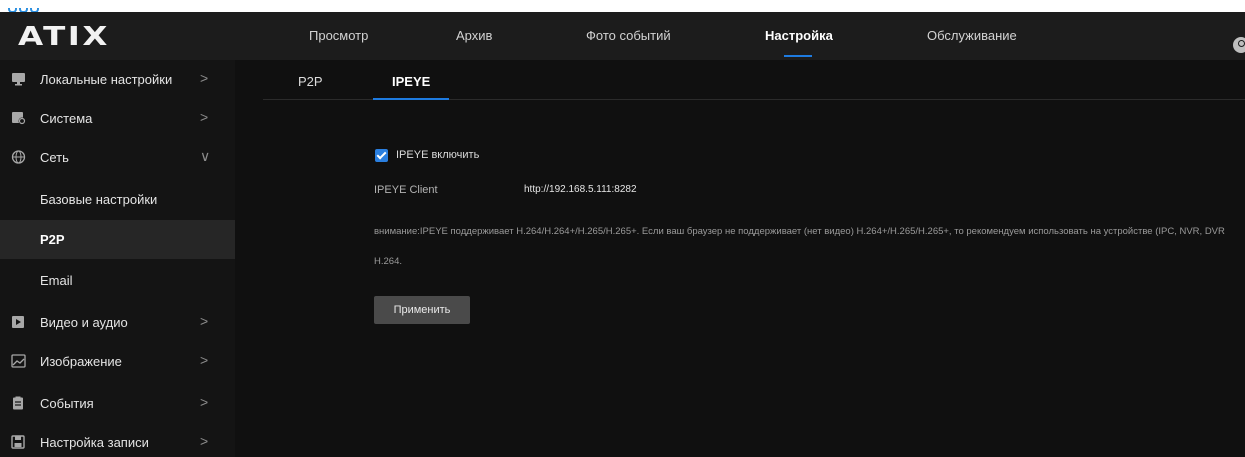  What do you see at coordinates (798, 56) in the screenshot?
I see `nav-active-indicator` at bounding box center [798, 56].